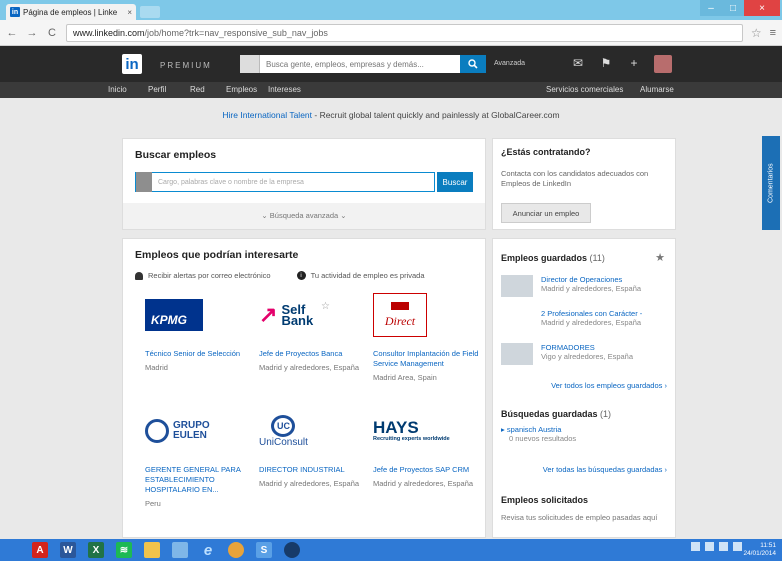  What do you see at coordinates (292, 550) in the screenshot?
I see `app-icon` at bounding box center [292, 550].